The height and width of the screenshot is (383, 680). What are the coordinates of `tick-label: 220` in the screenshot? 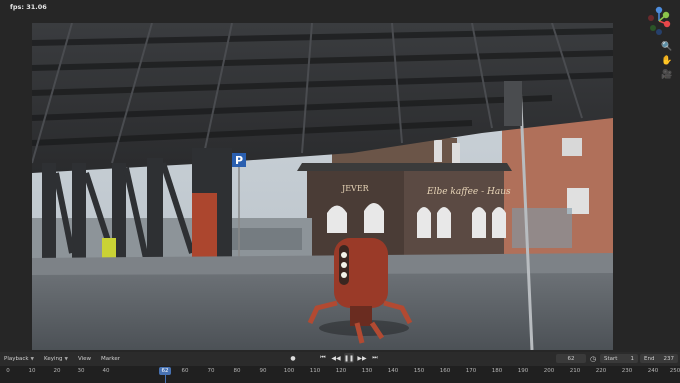 It's located at (601, 371).